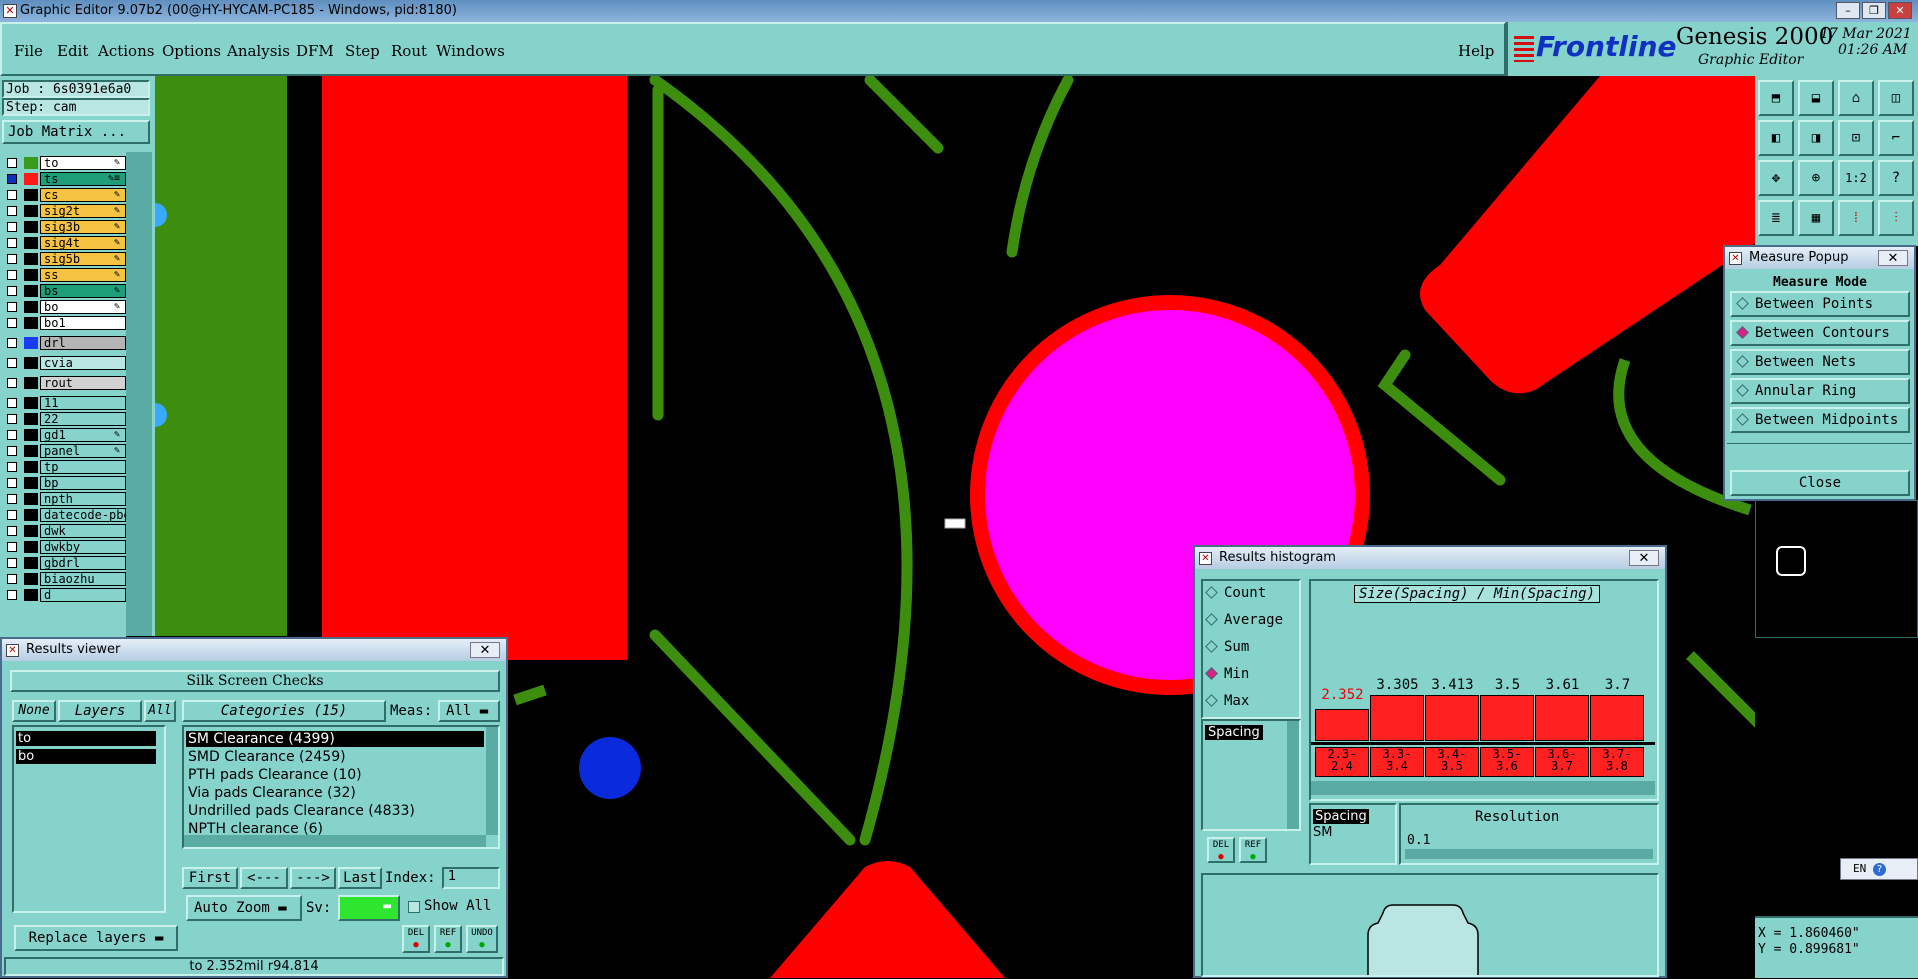  I want to click on layer-name: 22, so click(83, 419).